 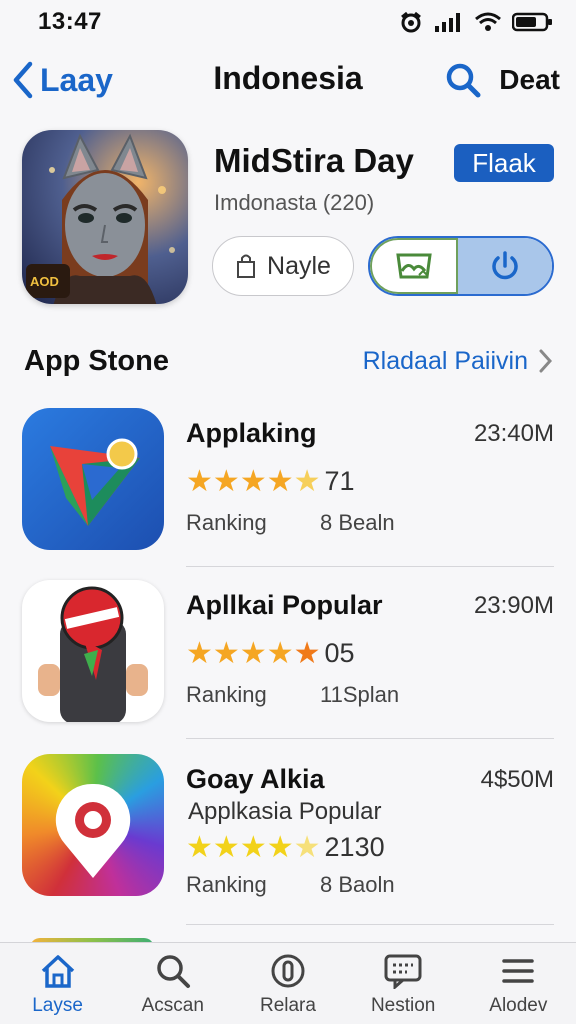 I want to click on tab-bar: Layse Acscan Relara Nestion Alodev, so click(x=288, y=983).